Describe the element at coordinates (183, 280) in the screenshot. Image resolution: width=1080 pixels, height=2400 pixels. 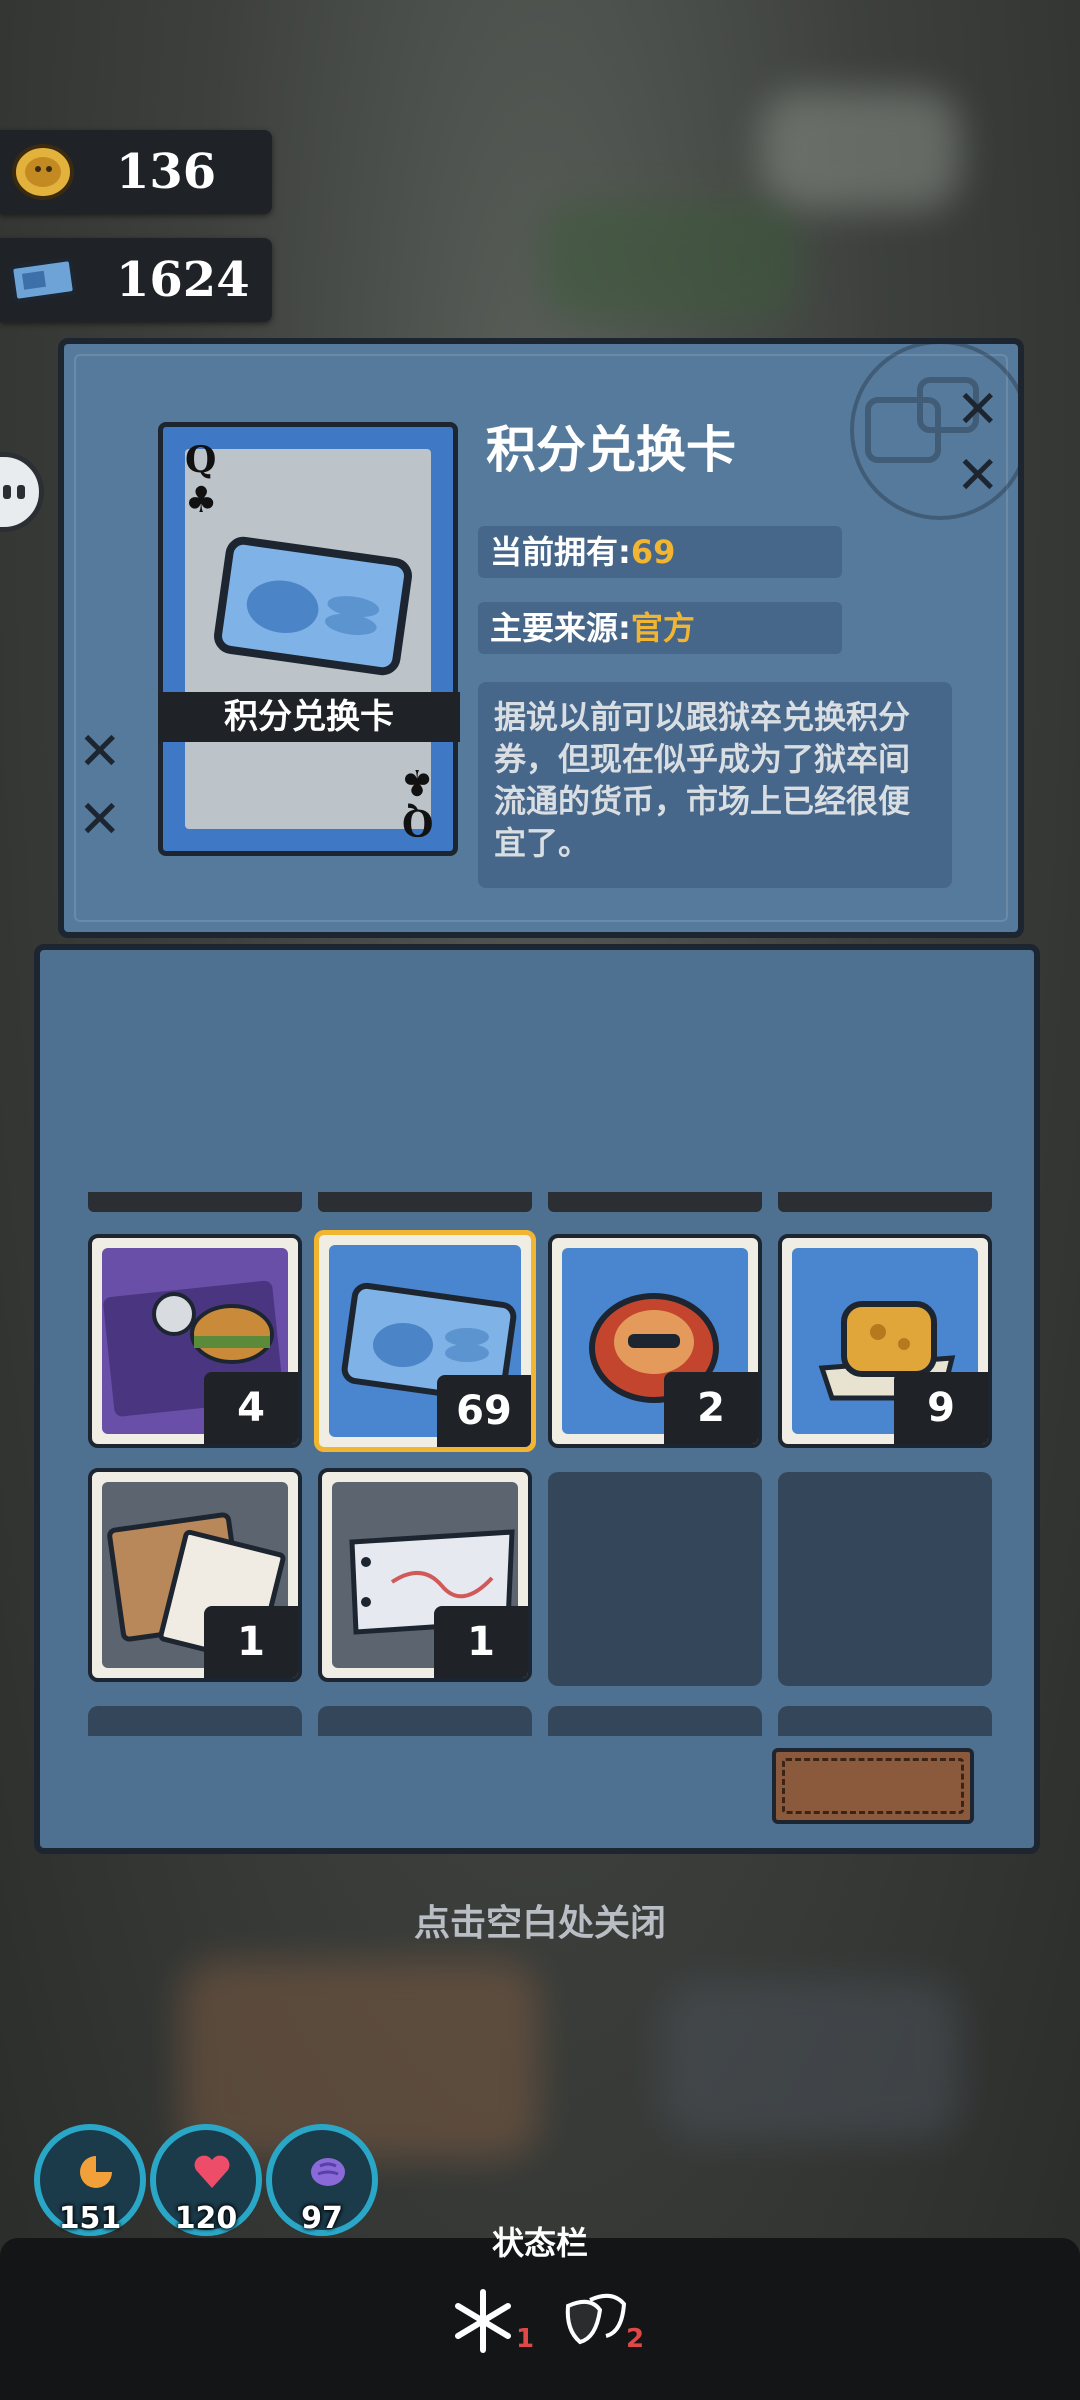
I see `ticket-count: 1624` at that location.